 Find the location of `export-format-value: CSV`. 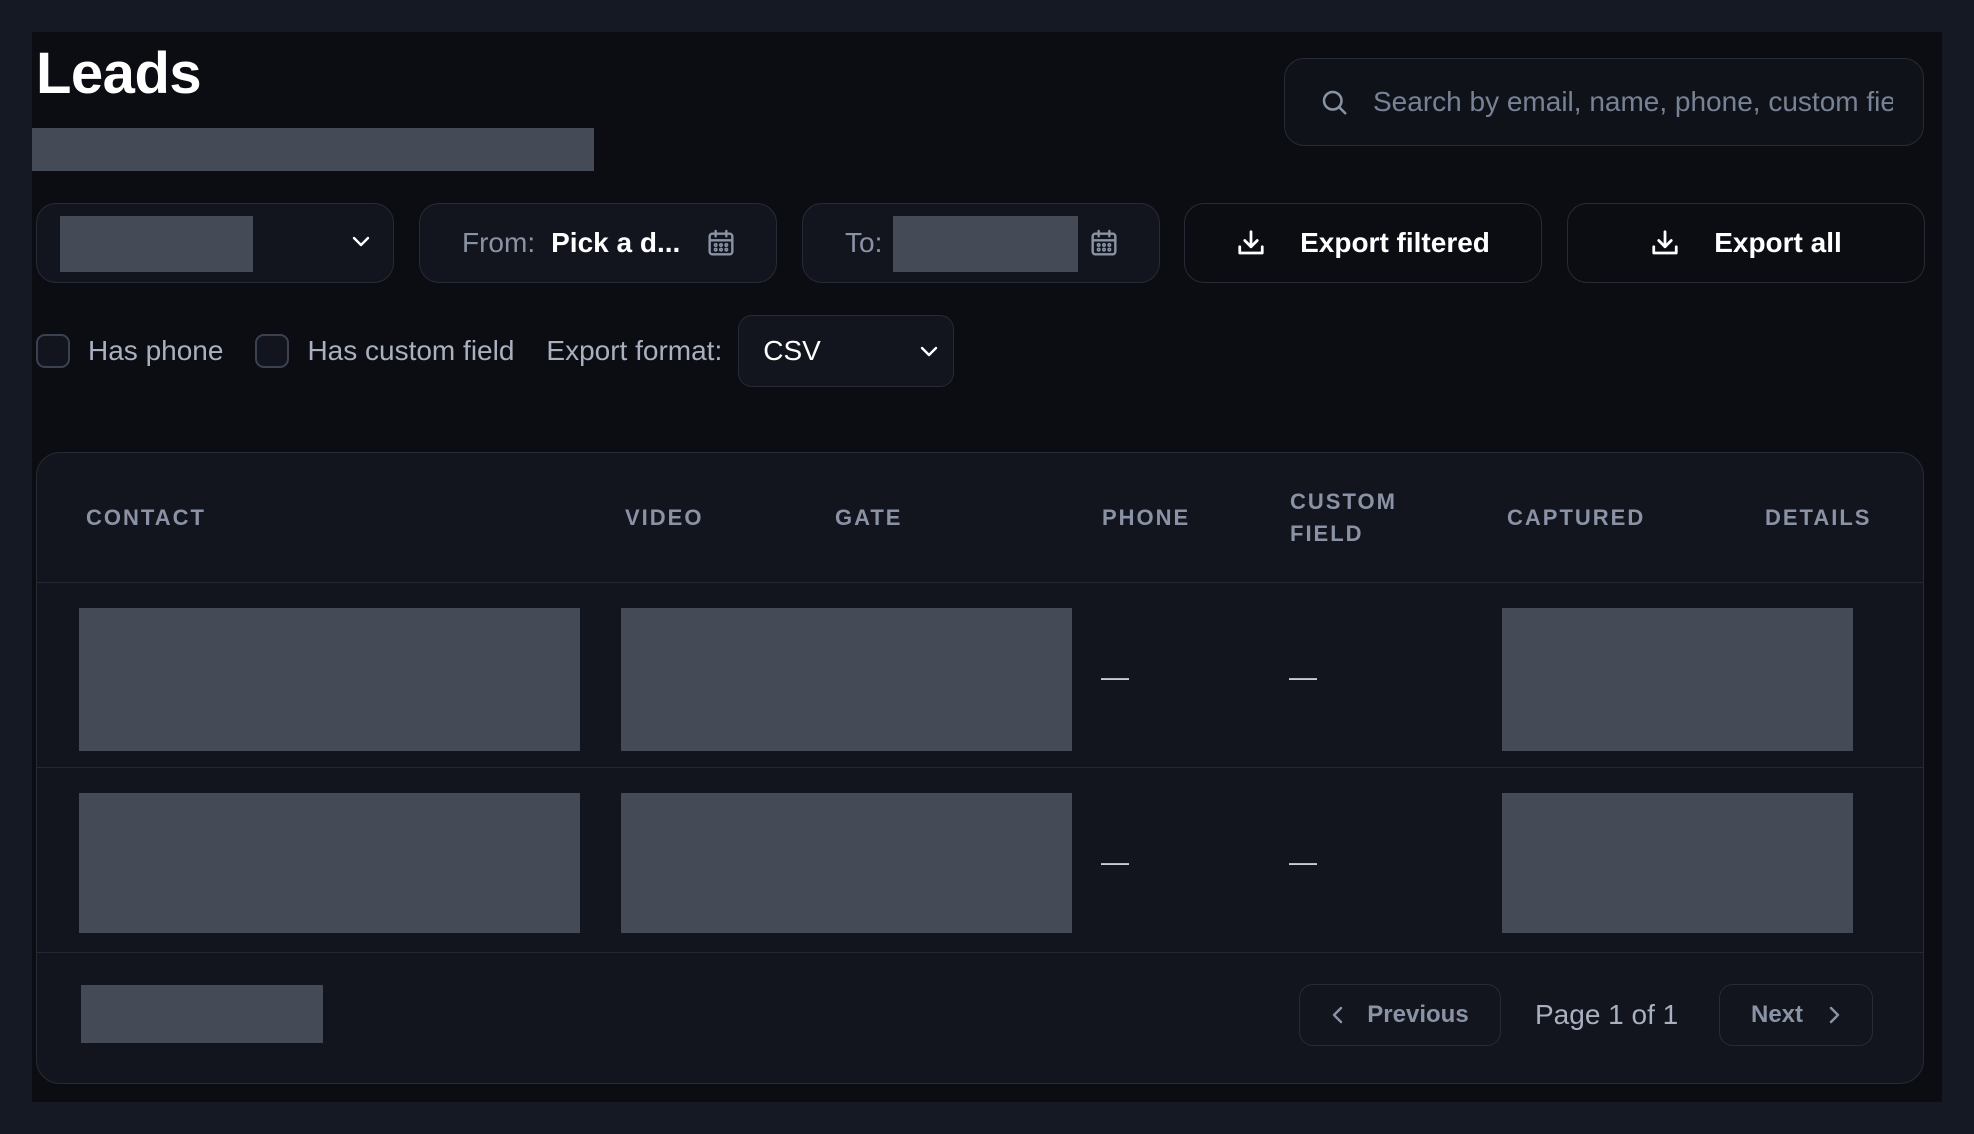

export-format-value: CSV is located at coordinates (792, 350).